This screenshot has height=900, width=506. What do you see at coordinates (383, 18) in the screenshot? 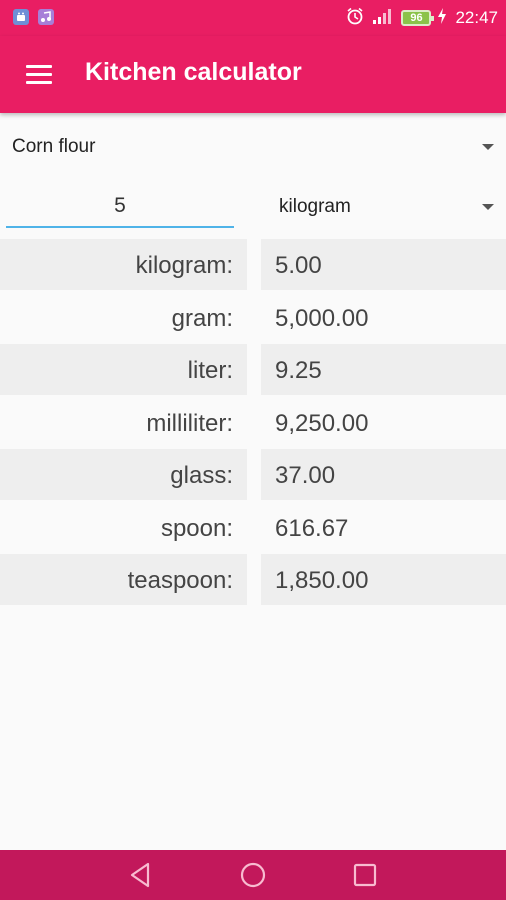
I see `signal-icon` at bounding box center [383, 18].